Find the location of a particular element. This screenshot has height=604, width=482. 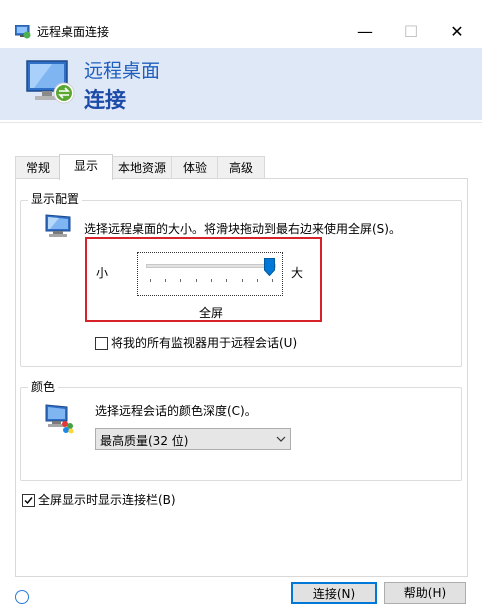

multi-monitor-label: 将我的所有监视器用于远程会话(U) is located at coordinates (204, 343).